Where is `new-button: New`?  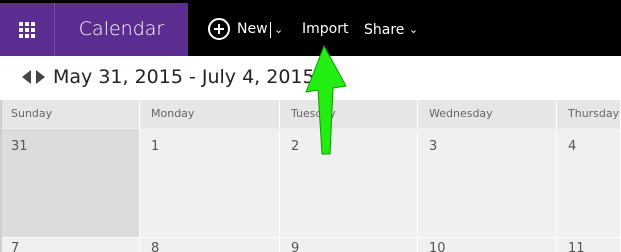 new-button: New is located at coordinates (252, 29).